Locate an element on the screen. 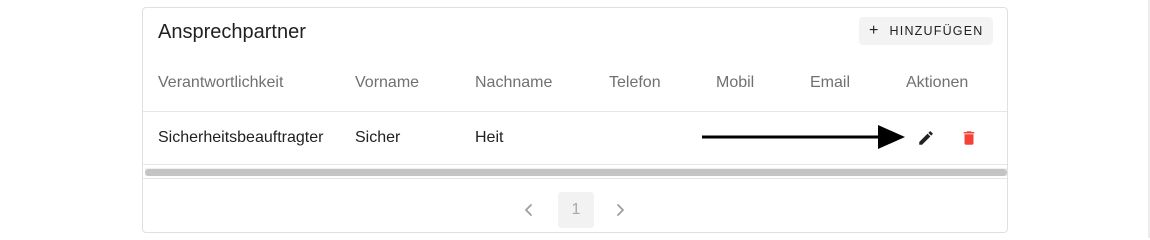  edit-icon is located at coordinates (926, 138).